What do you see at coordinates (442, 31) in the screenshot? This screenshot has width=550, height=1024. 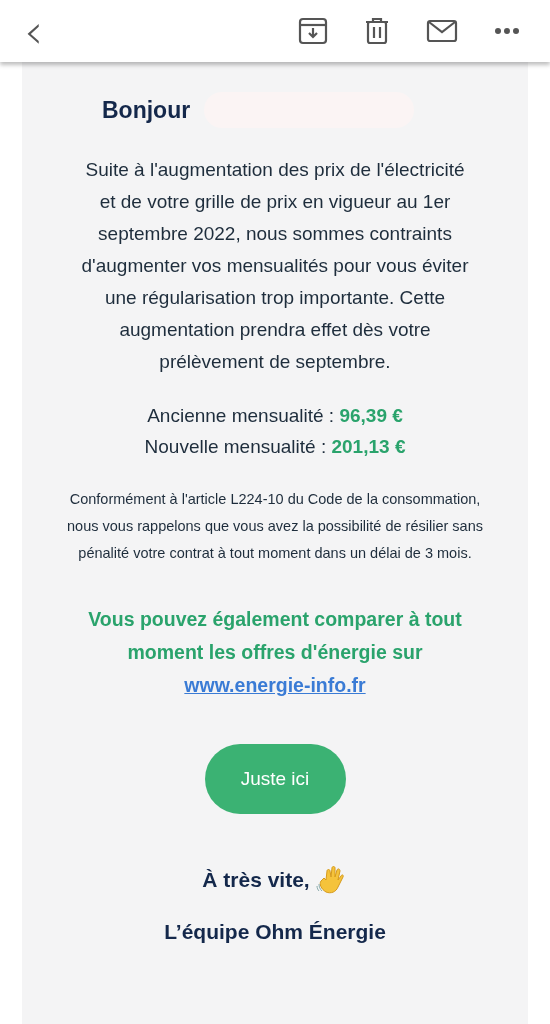 I see `mail-icon` at bounding box center [442, 31].